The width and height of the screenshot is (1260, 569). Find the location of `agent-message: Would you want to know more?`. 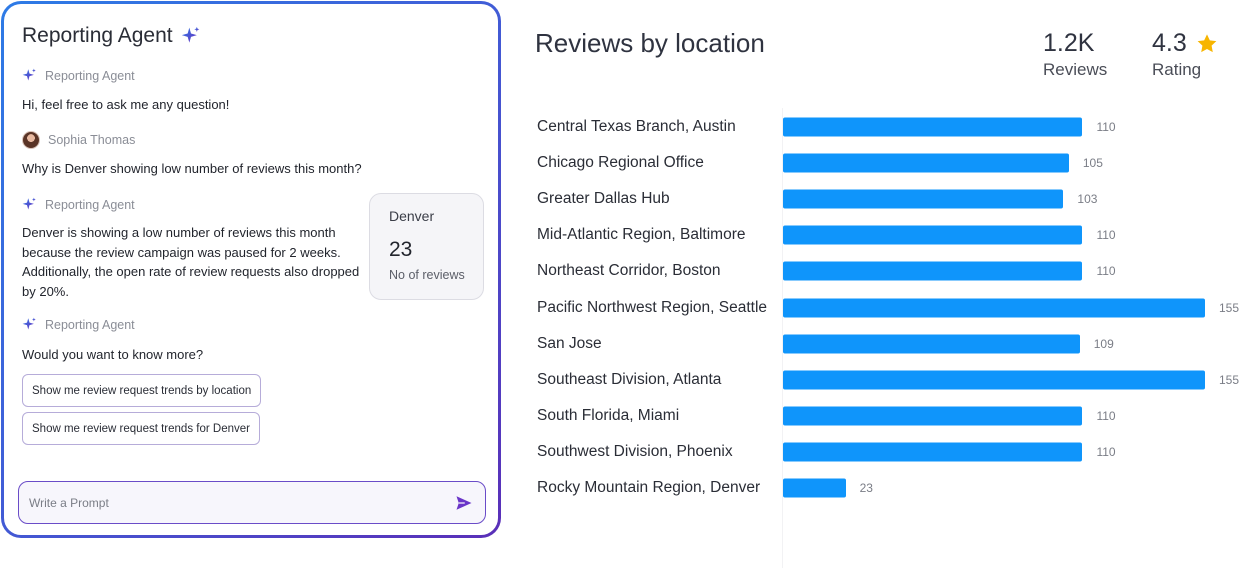

agent-message: Would you want to know more? is located at coordinates (113, 354).